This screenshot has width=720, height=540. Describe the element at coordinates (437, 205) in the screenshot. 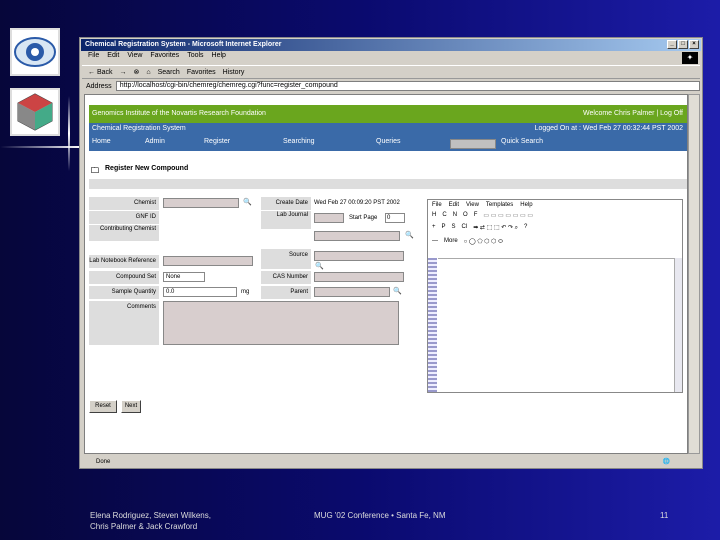

I see `editor-menu-file: File` at that location.